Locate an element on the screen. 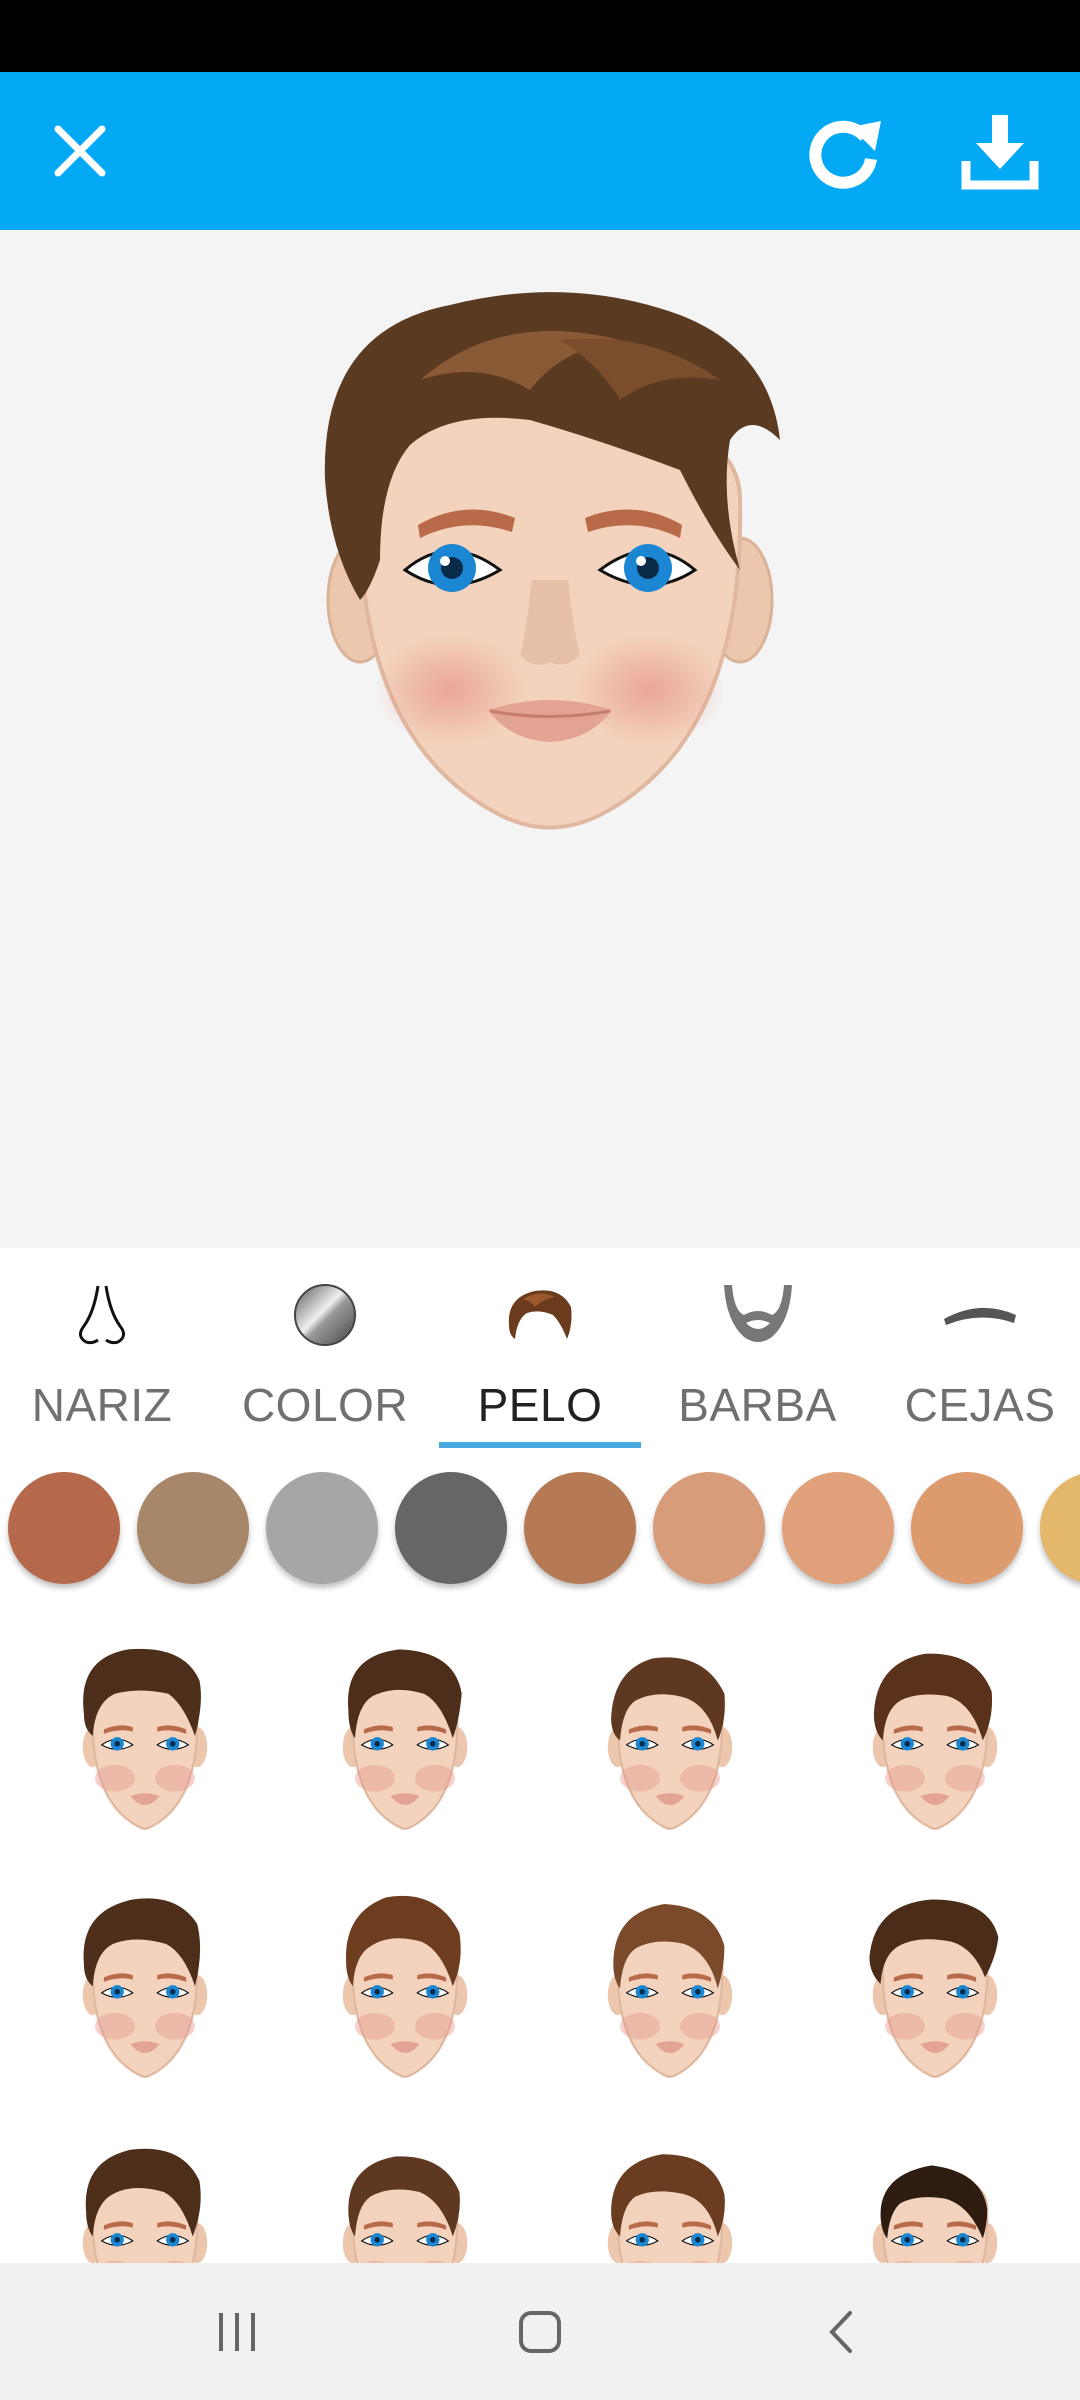  system-navigation-bar is located at coordinates (540, 2331).